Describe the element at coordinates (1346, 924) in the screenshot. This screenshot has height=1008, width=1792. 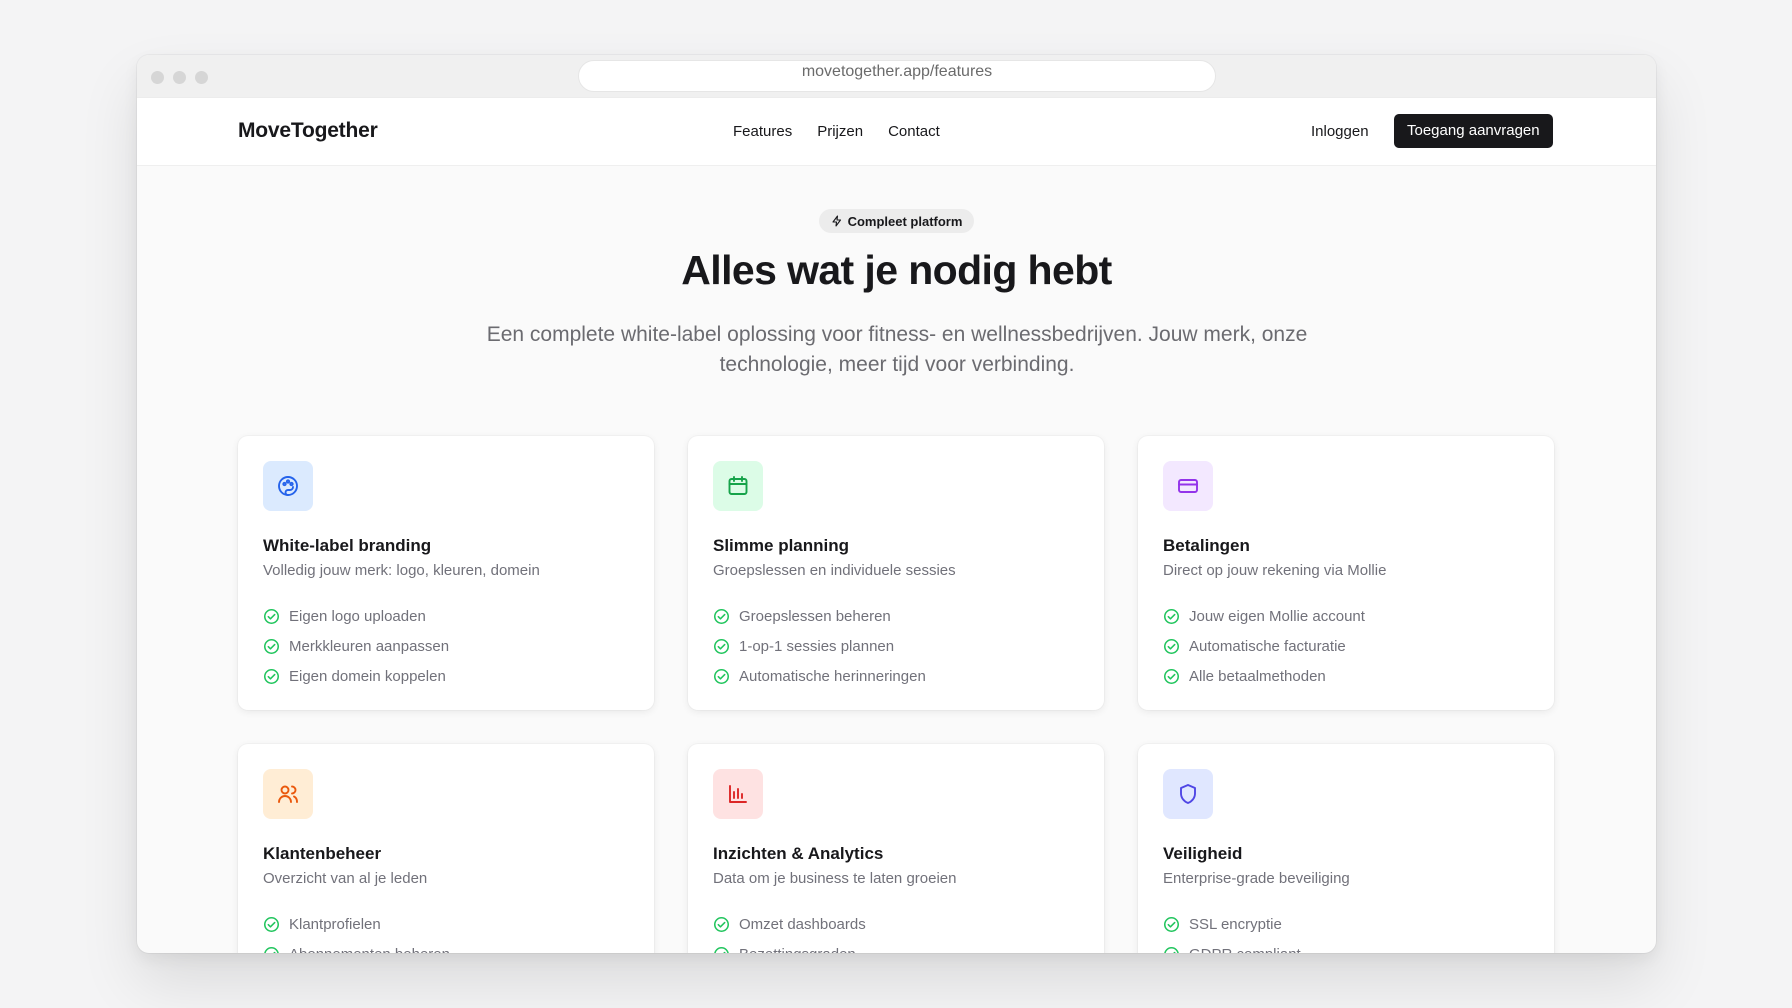
I see `feature-item: SSL encryptie` at that location.